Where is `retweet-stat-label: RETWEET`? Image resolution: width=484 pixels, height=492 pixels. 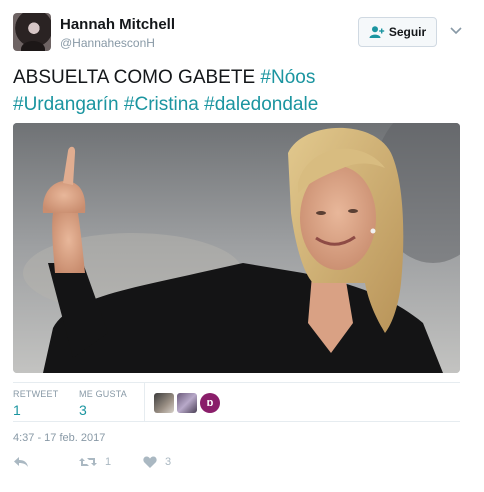 retweet-stat-label: RETWEET is located at coordinates (36, 394).